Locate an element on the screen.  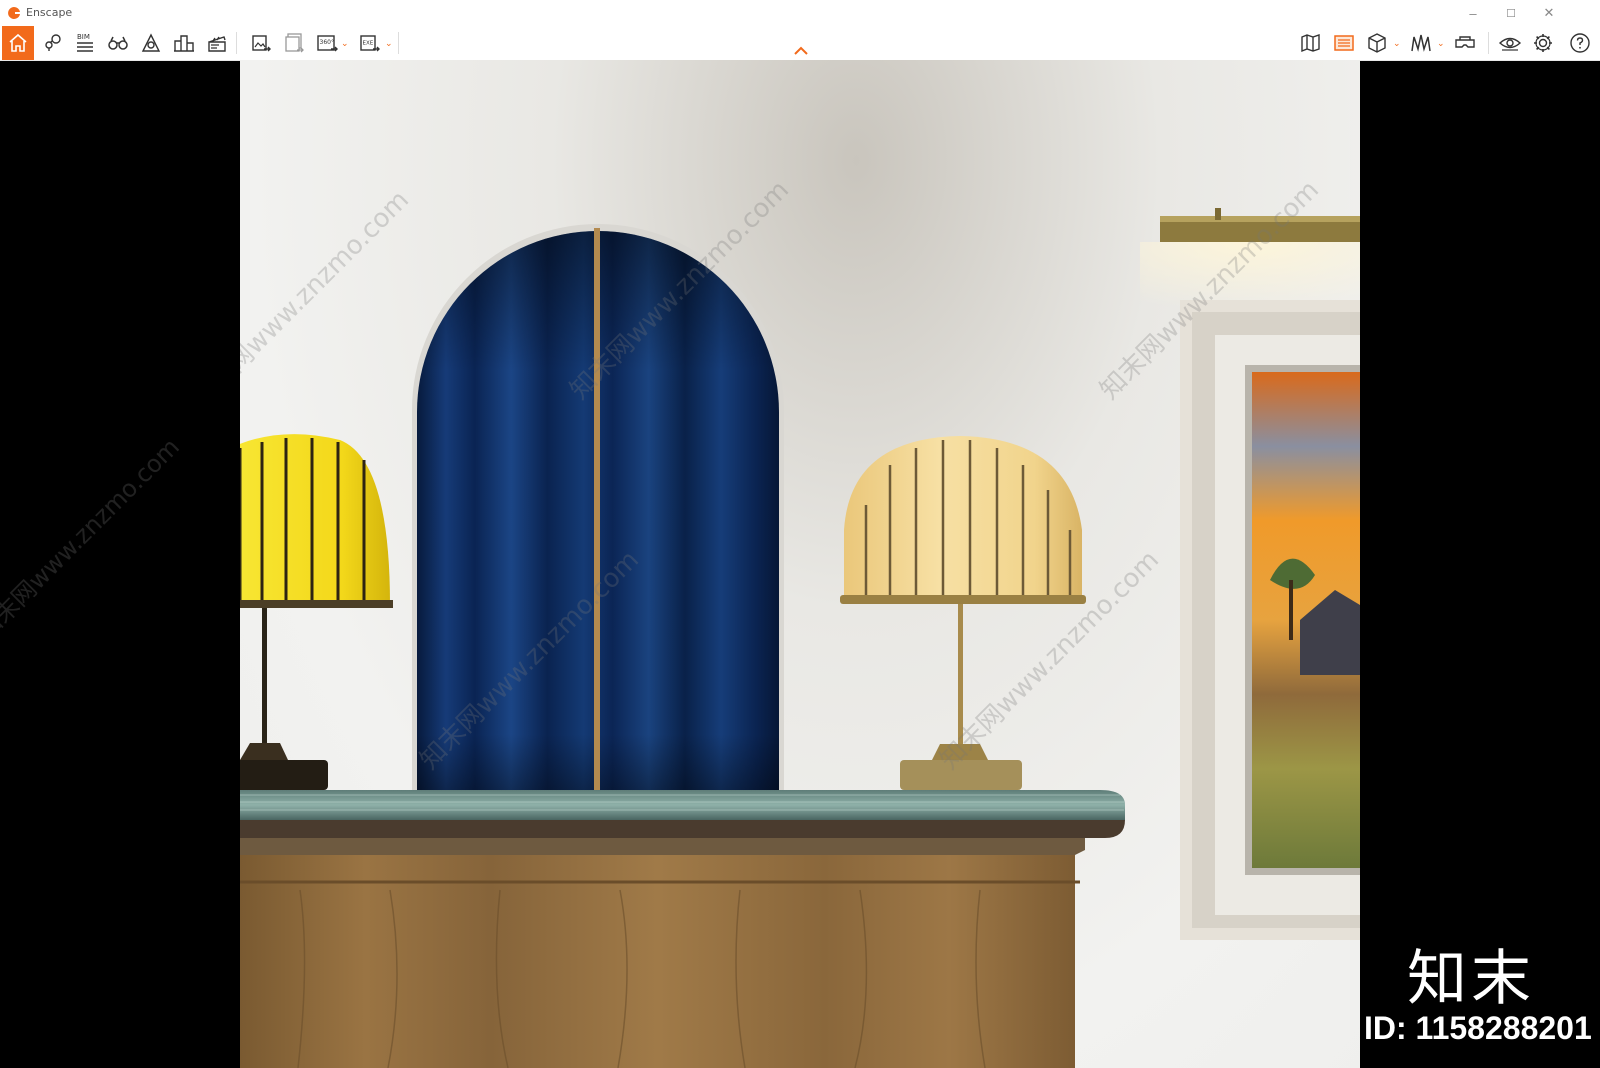
export-exe-icon: EXE is located at coordinates (370, 43).